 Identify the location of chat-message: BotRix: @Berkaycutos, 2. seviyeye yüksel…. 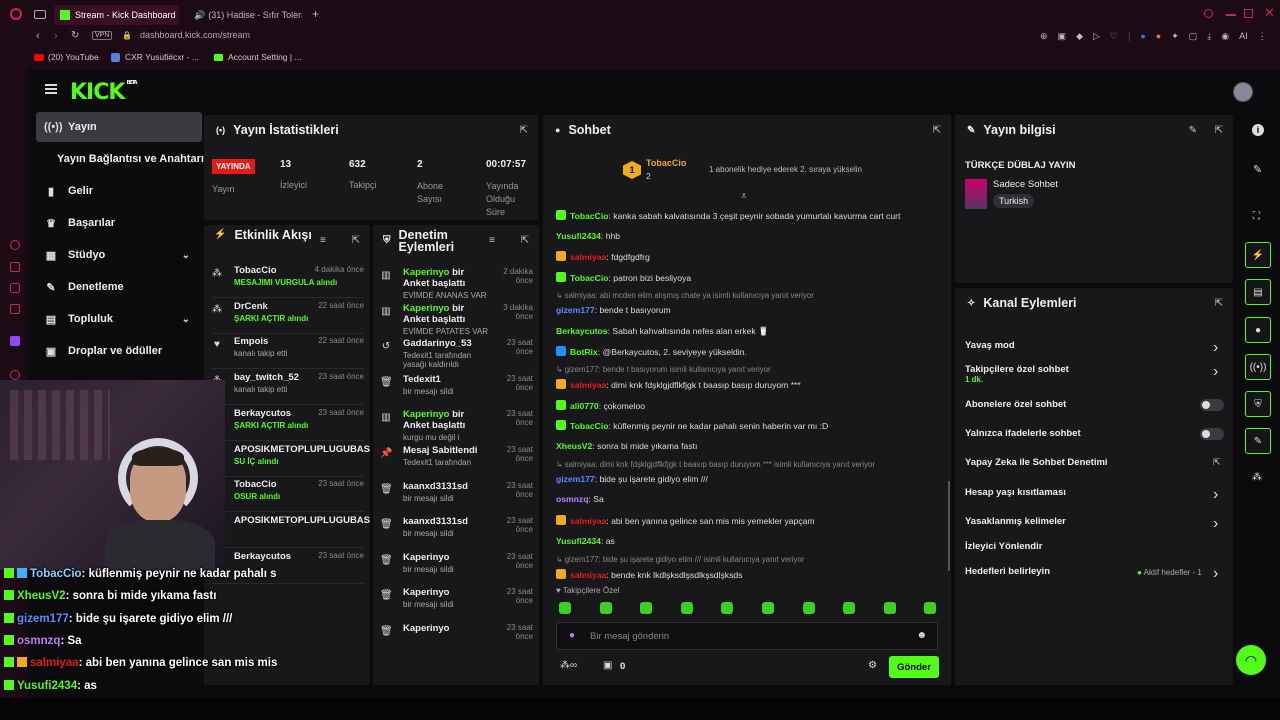
(751, 351).